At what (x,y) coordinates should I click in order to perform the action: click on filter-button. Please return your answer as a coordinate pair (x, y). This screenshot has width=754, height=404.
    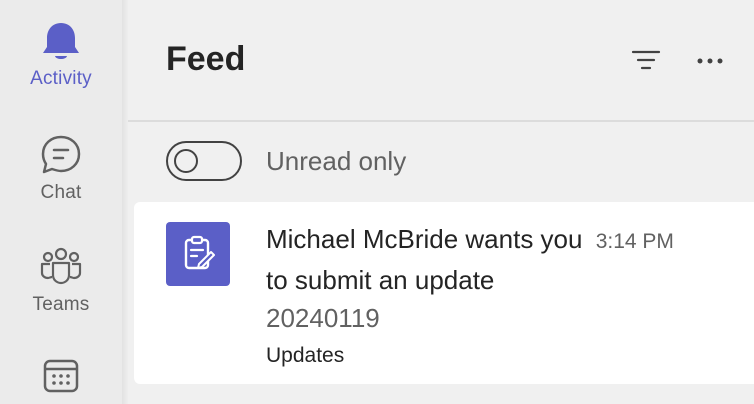
    Looking at the image, I should click on (646, 62).